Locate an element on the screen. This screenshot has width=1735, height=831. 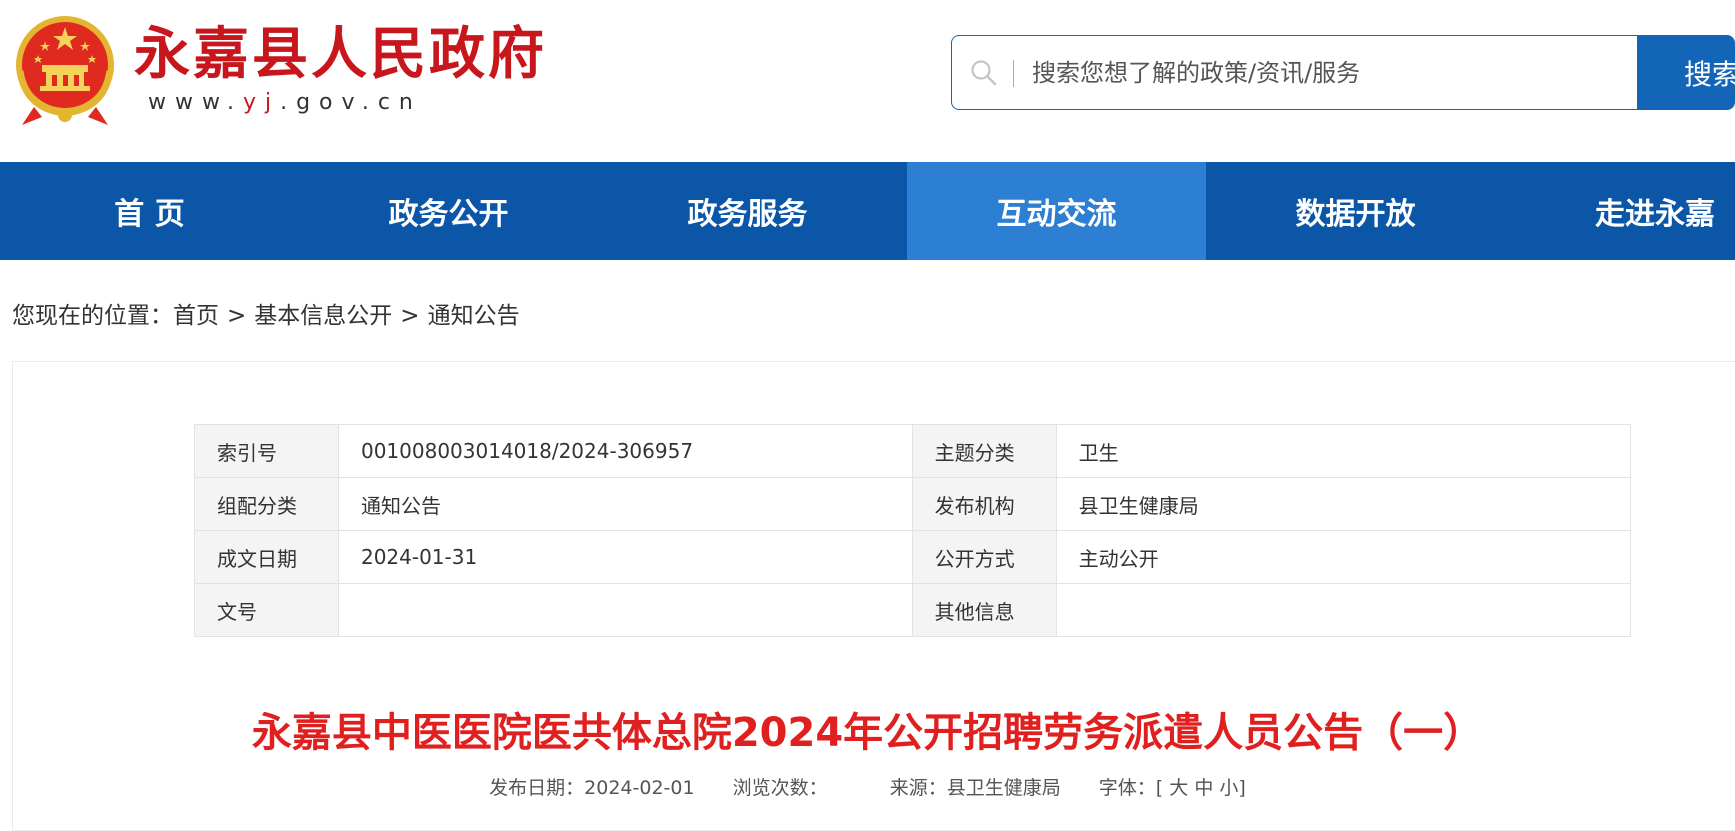
breadcrumb: 您现在的位置：首页 > 基本信息公开 > 通知公告 is located at coordinates (266, 313).